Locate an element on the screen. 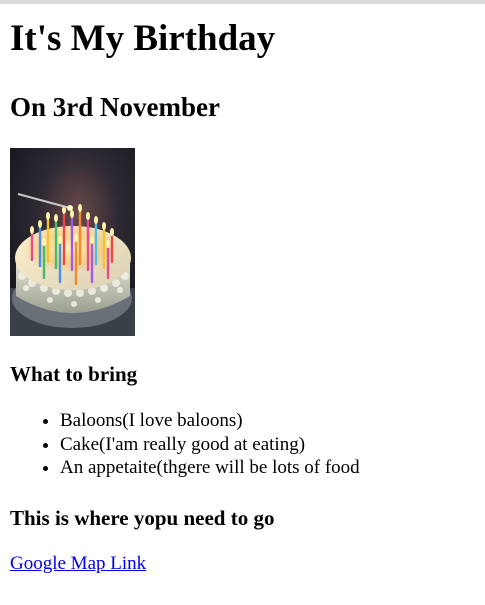  google-map-link: Google Map Link is located at coordinates (78, 564).